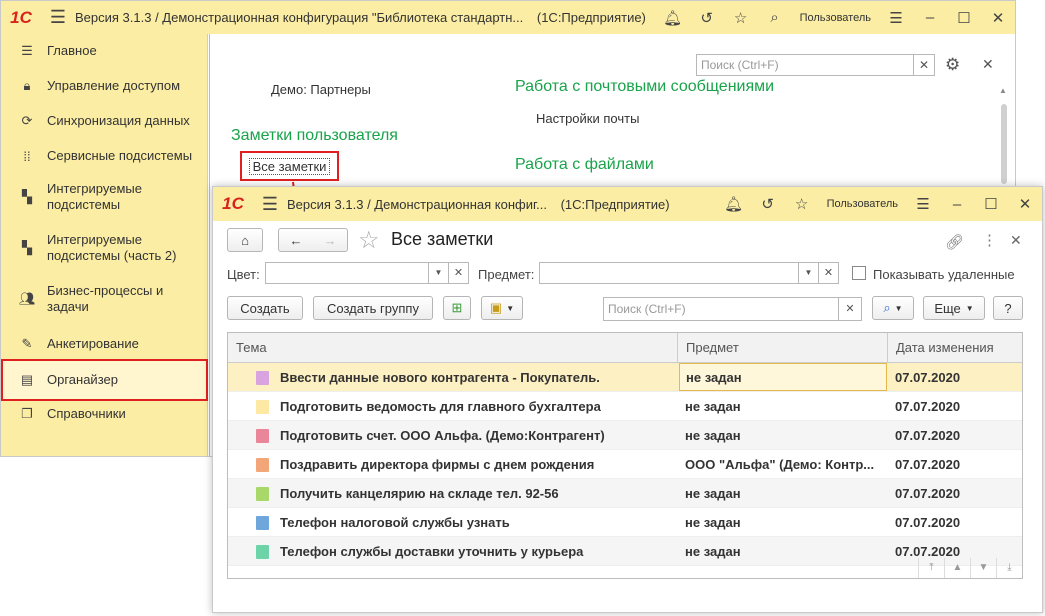  What do you see at coordinates (104, 156) in the screenshot?
I see `sidebar-item-service: ⁞⁞ Сервисные подсистемы` at bounding box center [104, 156].